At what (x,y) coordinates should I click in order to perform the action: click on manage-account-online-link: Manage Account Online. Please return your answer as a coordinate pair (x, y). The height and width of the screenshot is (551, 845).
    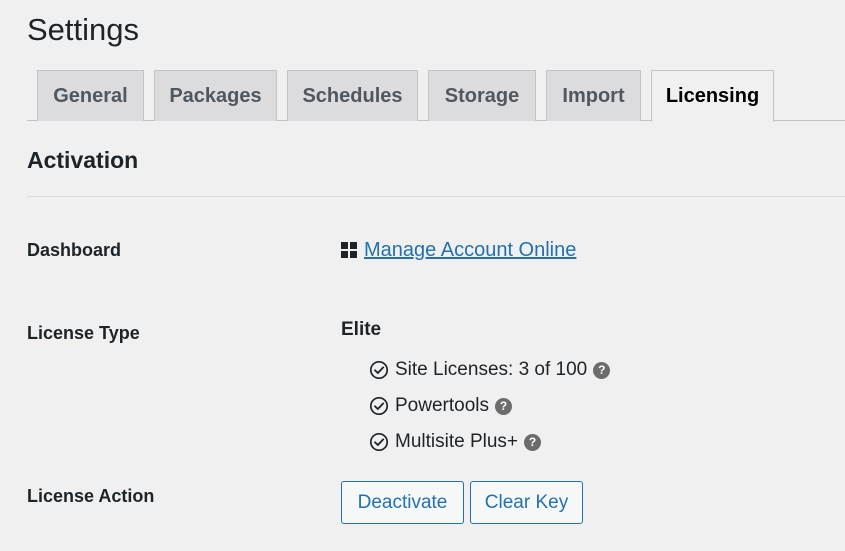
    Looking at the image, I should click on (470, 250).